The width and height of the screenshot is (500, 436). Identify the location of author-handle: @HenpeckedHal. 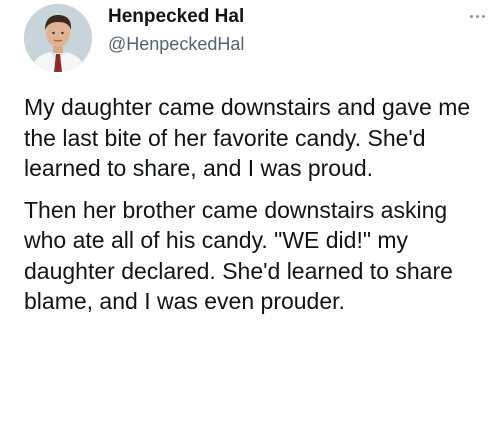
(176, 44).